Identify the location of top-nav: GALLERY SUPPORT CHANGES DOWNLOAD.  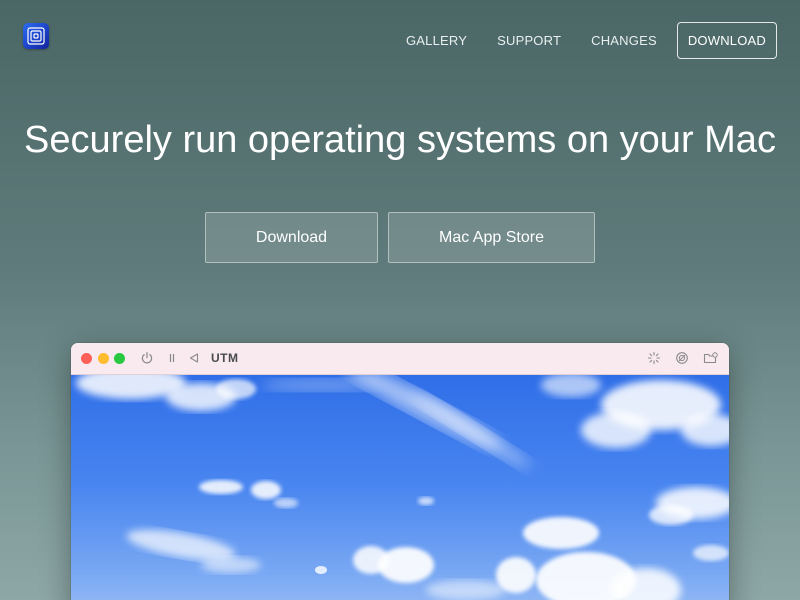
(576, 40).